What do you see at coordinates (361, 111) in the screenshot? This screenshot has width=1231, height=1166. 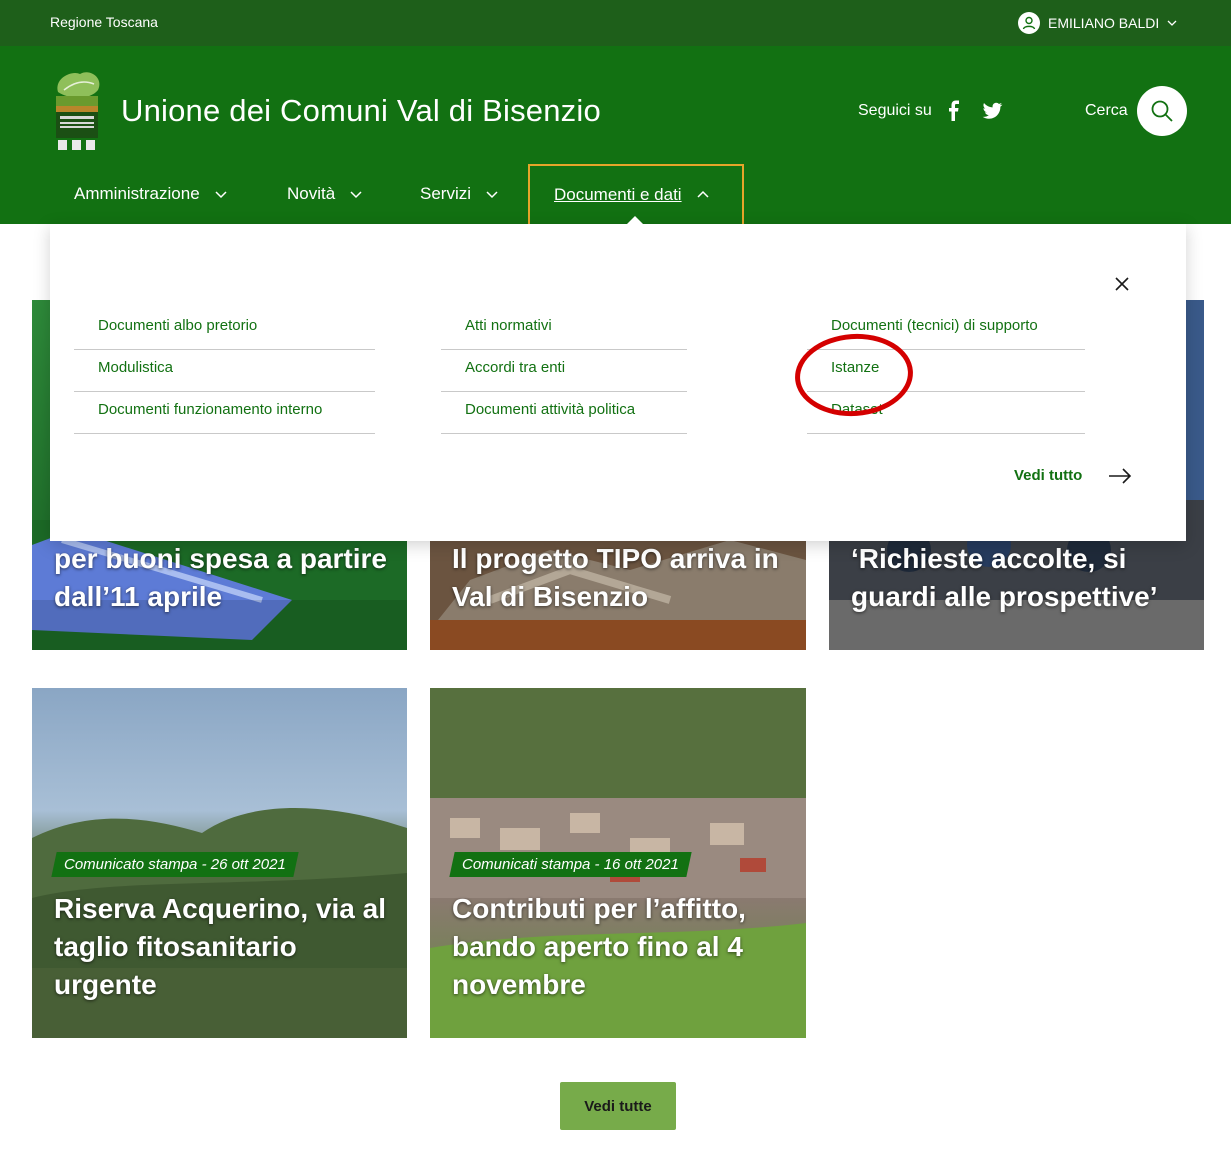 I see `site-title: Unione dei Comuni Val di Bisenzio` at bounding box center [361, 111].